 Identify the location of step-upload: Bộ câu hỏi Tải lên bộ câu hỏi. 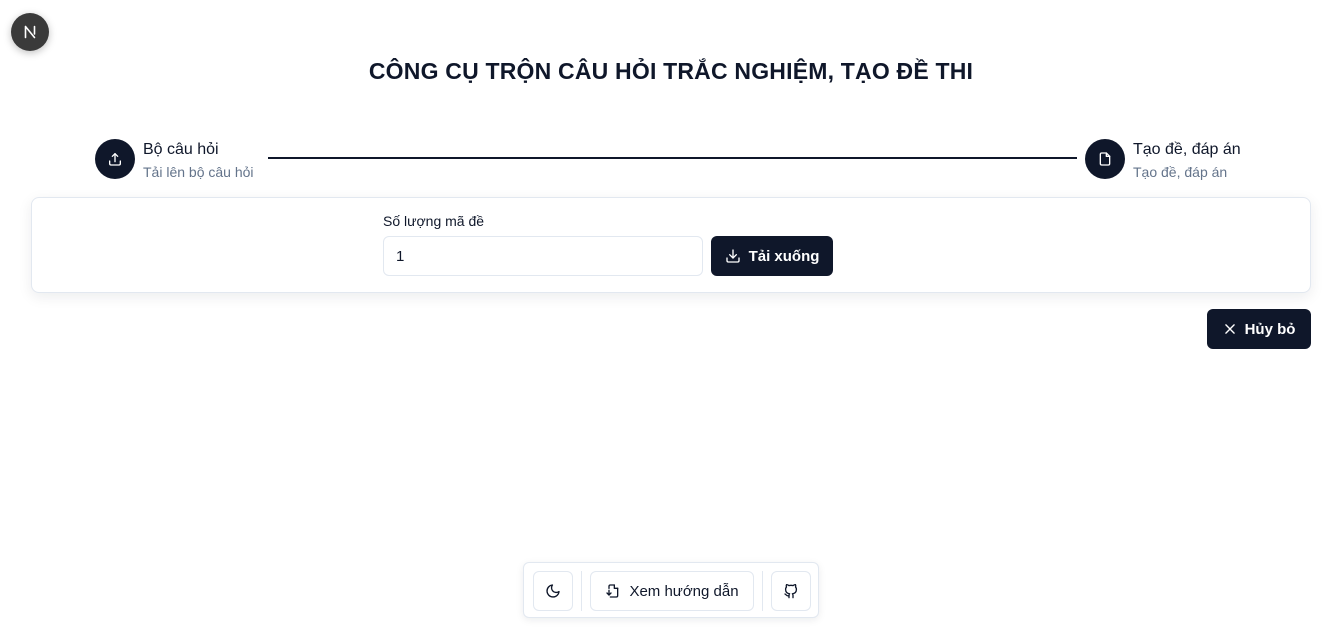
(174, 160).